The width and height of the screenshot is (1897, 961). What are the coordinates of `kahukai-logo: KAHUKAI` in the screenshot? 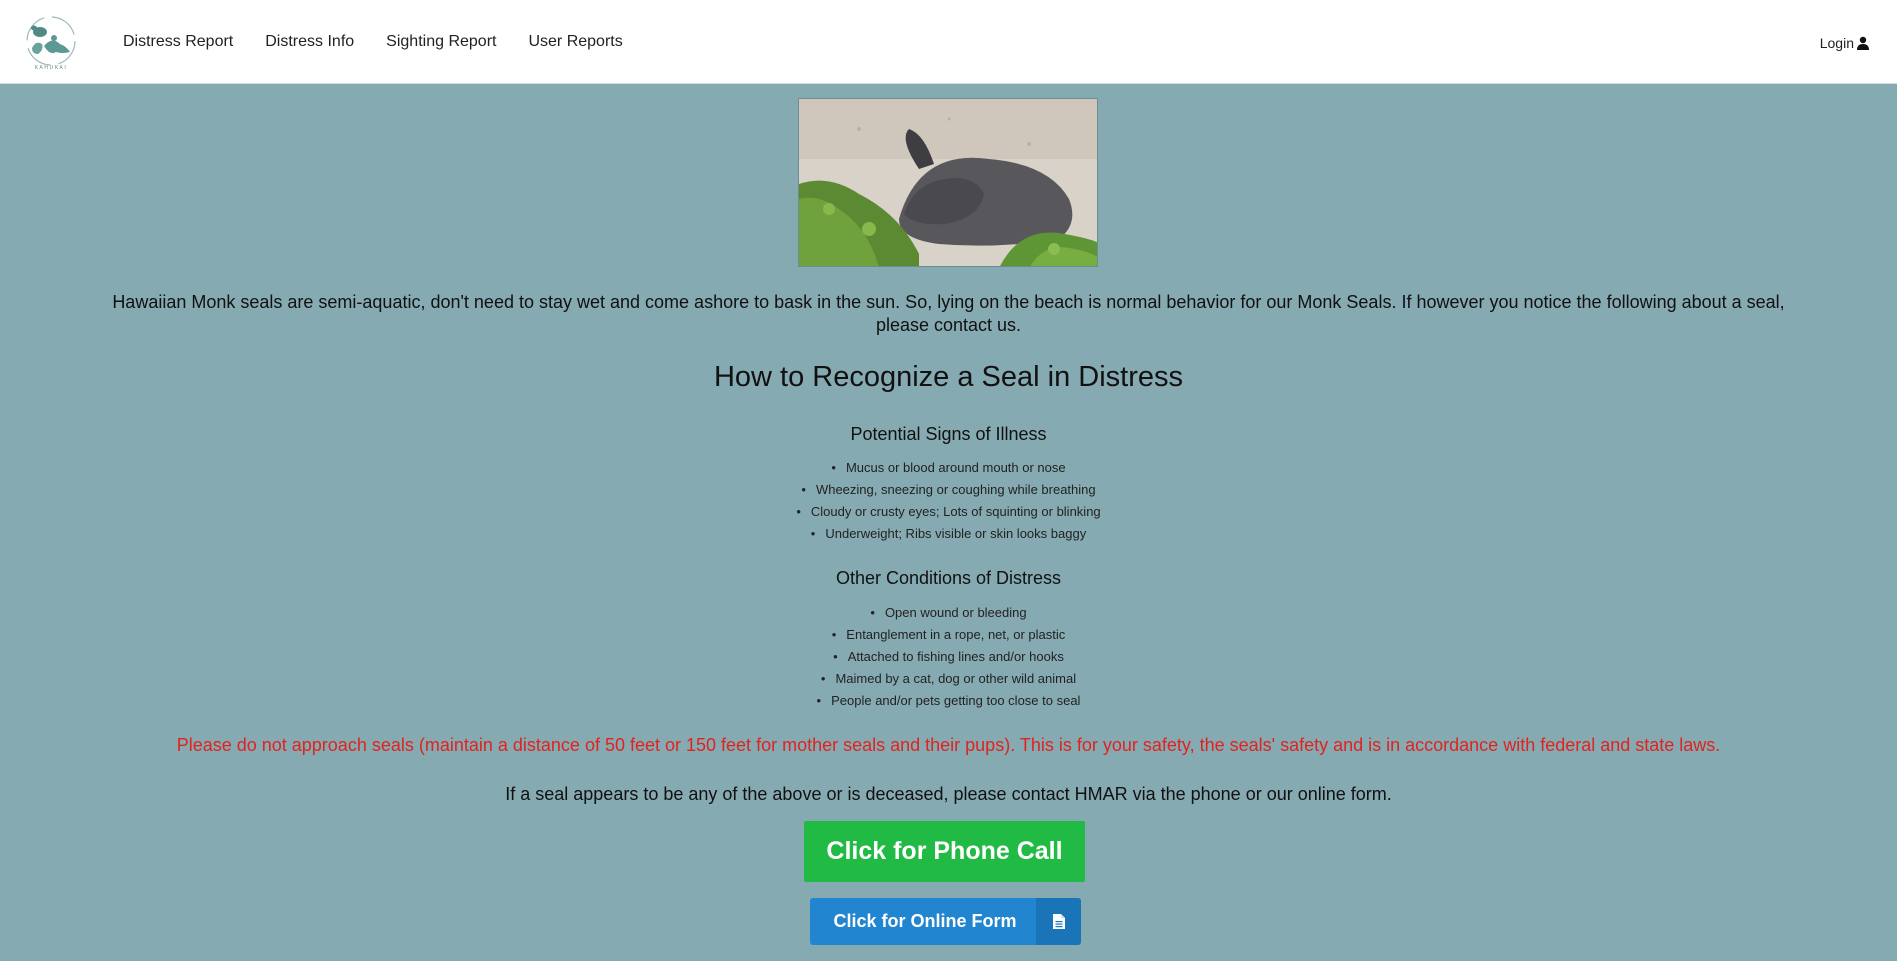 It's located at (51, 43).